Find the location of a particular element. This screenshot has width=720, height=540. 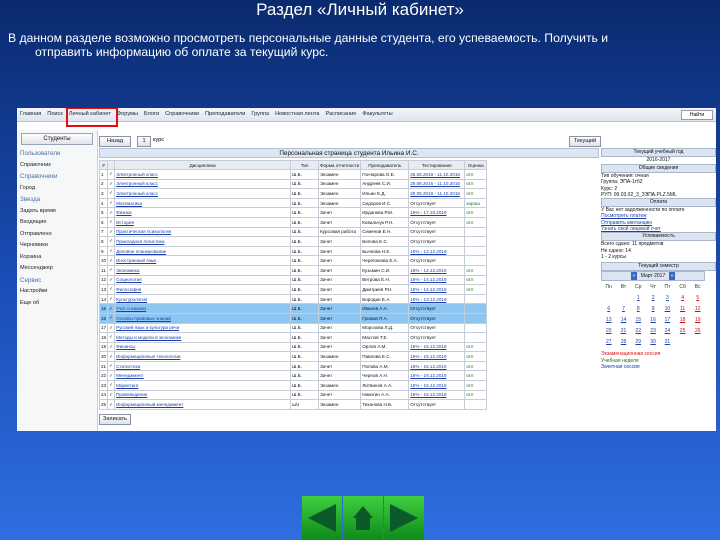

save-button: Записать is located at coordinates (115, 419).